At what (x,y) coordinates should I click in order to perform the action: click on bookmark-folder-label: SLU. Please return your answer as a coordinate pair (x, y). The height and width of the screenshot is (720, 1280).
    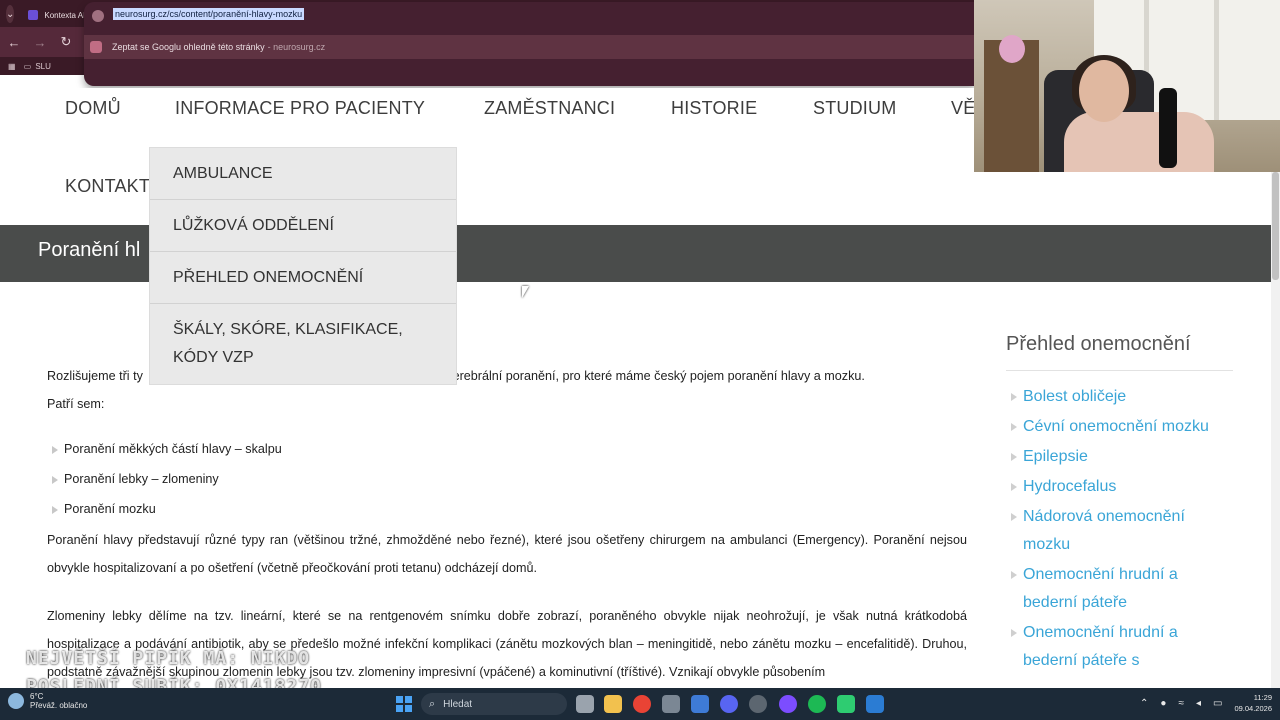
    Looking at the image, I should click on (43, 66).